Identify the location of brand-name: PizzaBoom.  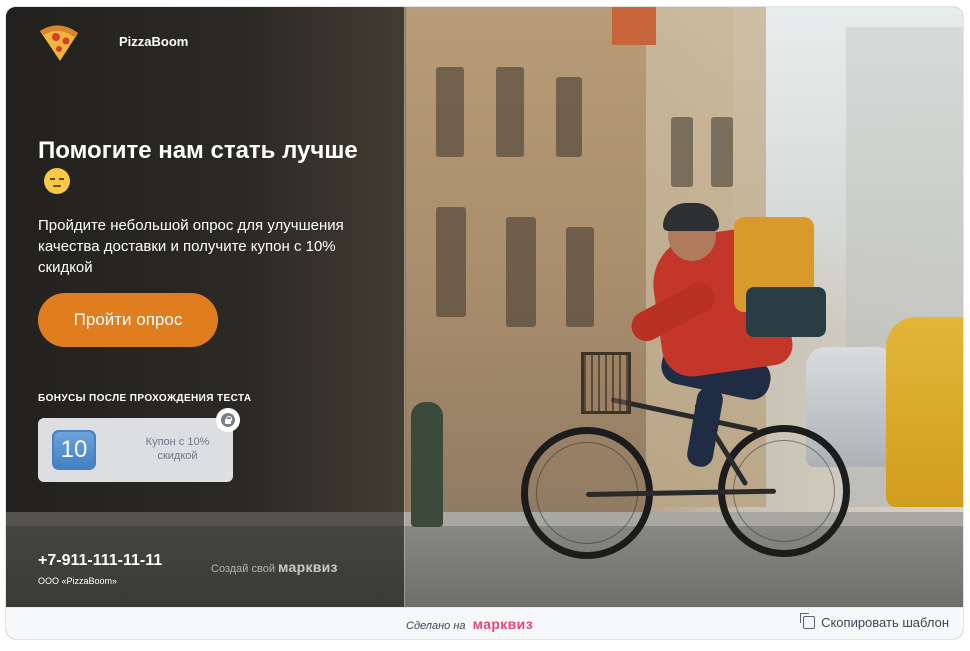
(154, 41).